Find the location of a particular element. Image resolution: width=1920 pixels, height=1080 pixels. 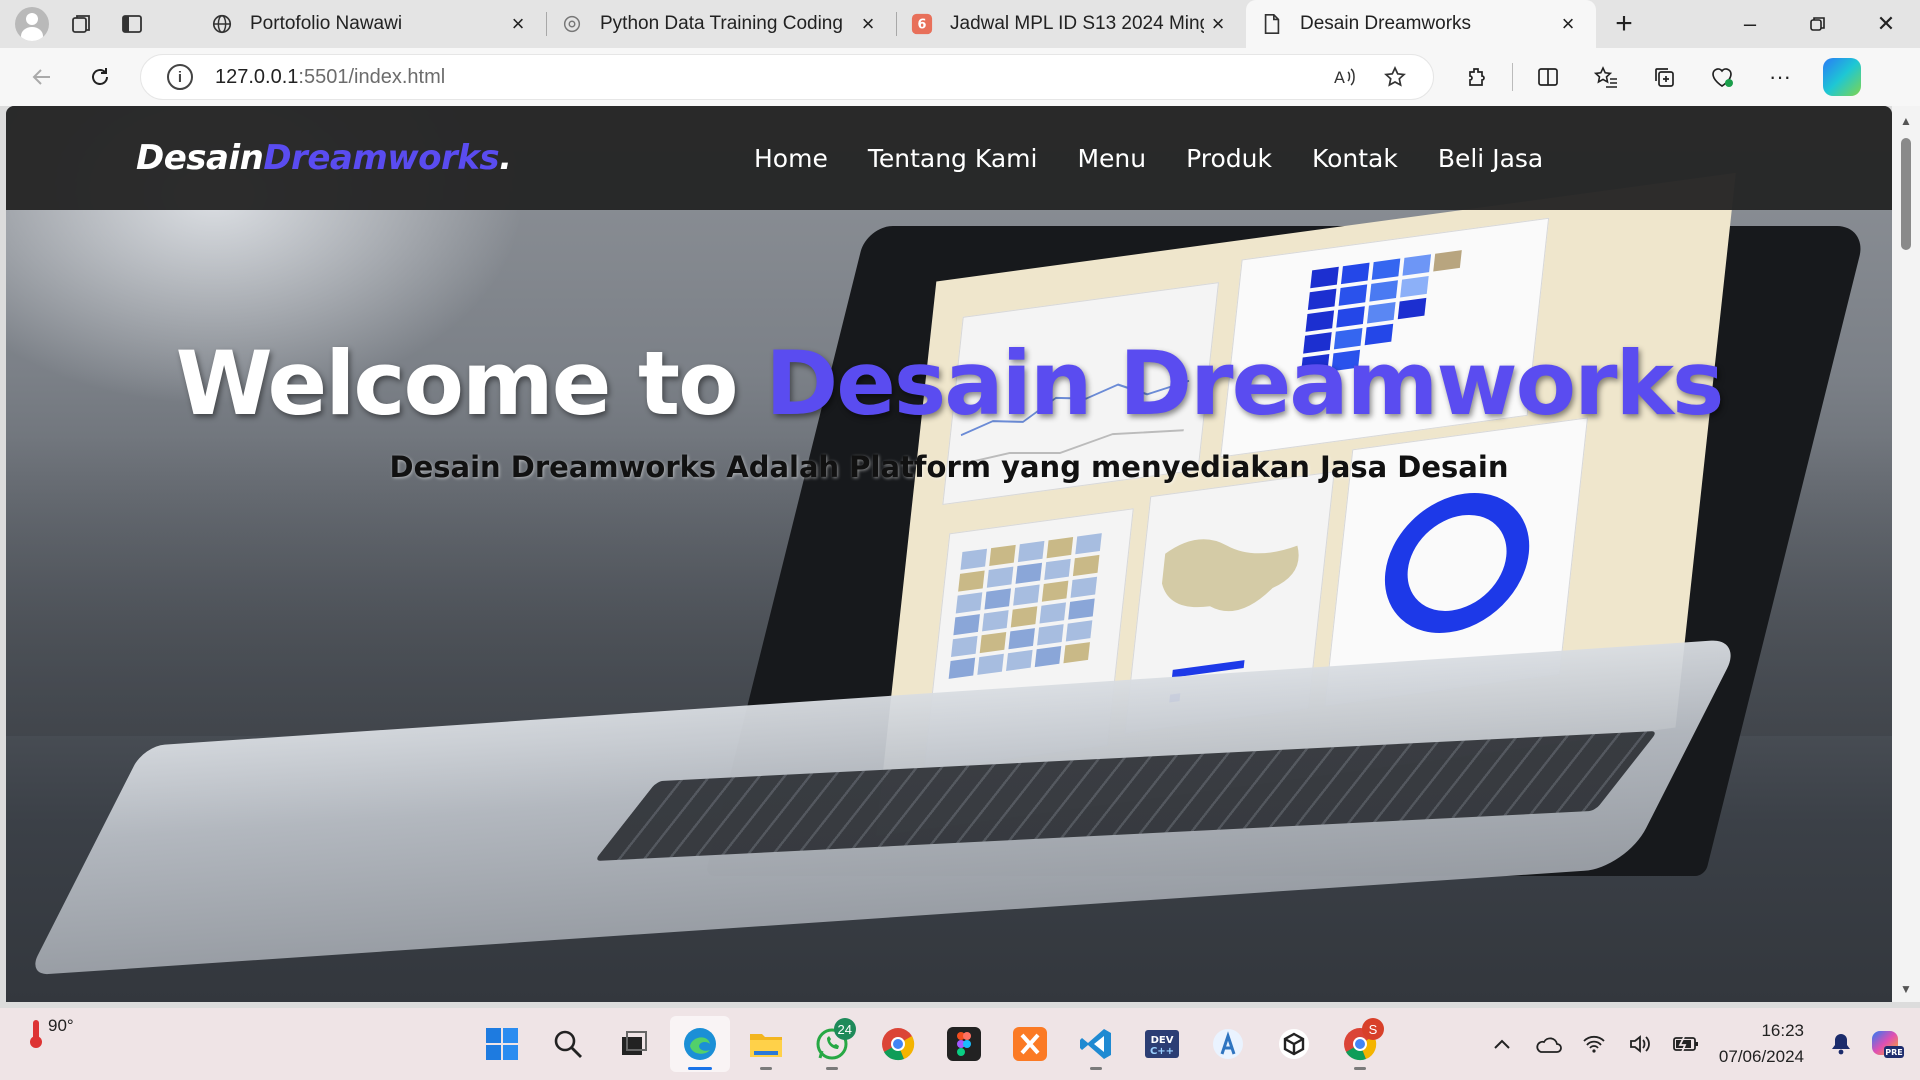

svg-text: A is located at coordinates (1339, 77).